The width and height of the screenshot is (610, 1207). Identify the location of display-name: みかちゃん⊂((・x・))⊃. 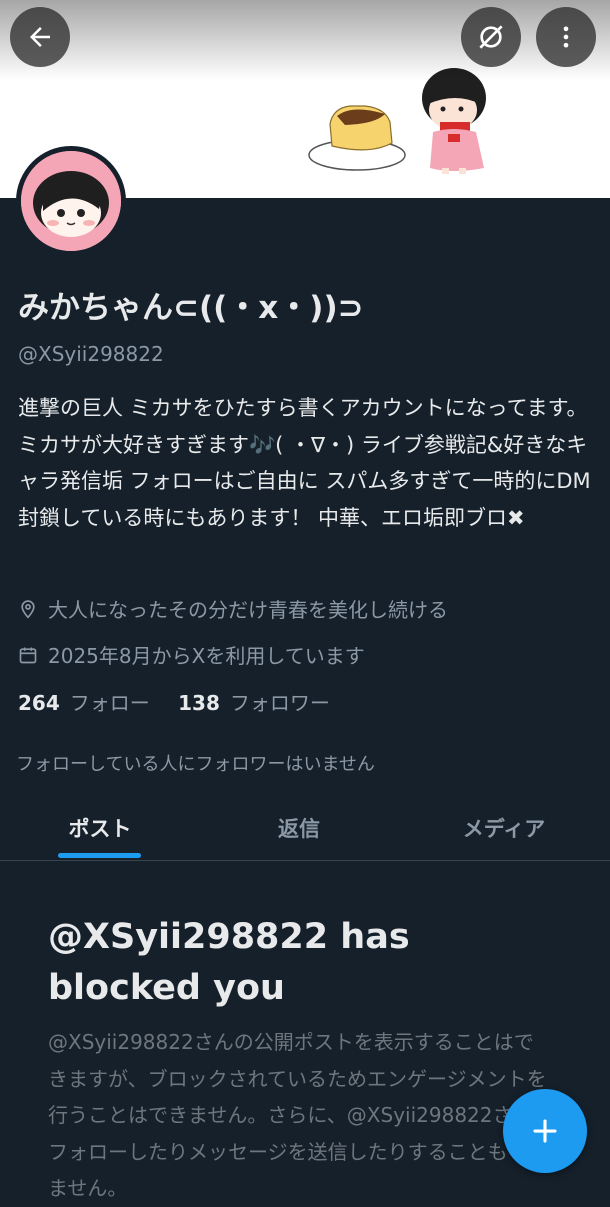
(191, 308).